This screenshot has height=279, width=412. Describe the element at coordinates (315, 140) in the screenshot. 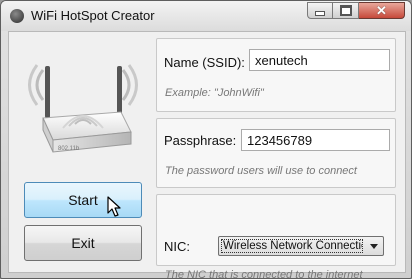

I see `passphrase-input: 123456789` at that location.